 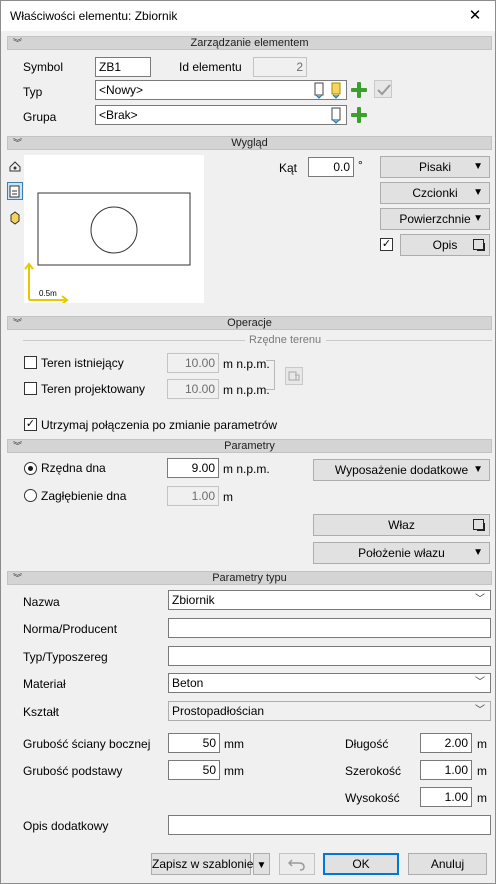 What do you see at coordinates (123, 67) in the screenshot?
I see `symbol-input: ZB1` at bounding box center [123, 67].